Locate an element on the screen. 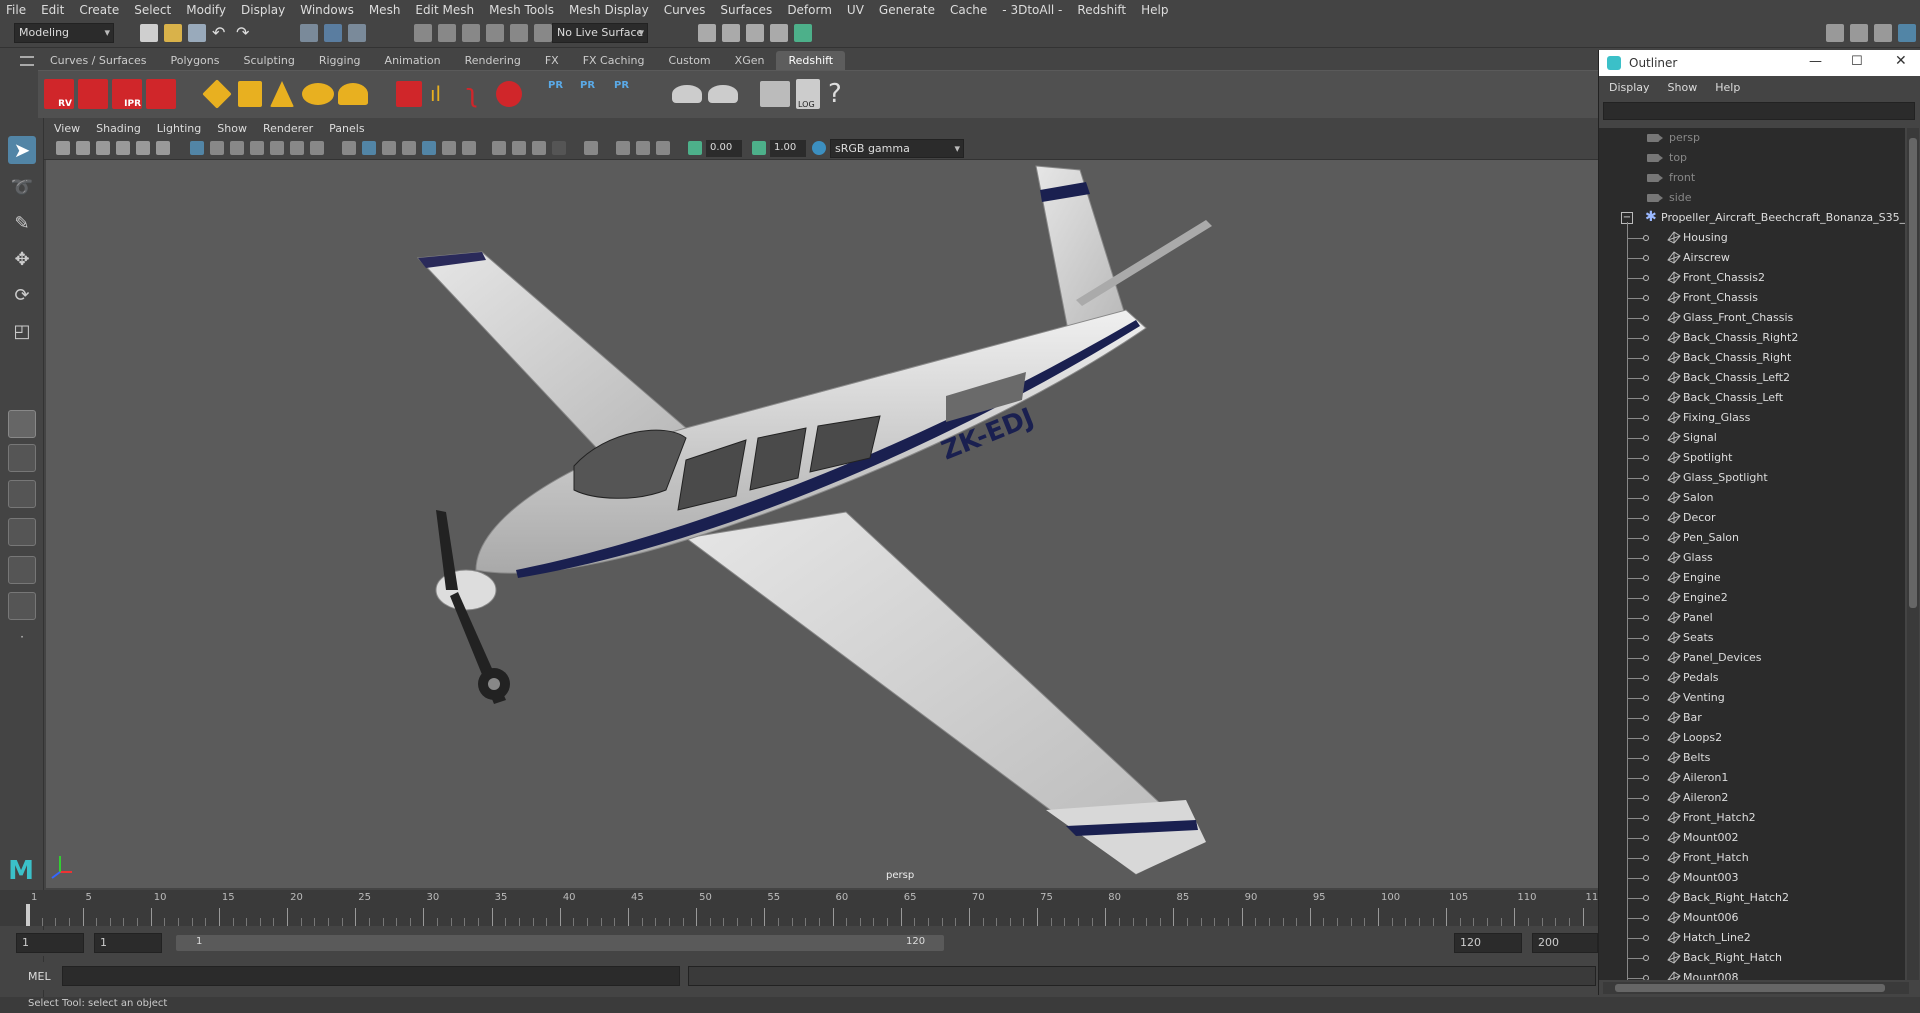 The width and height of the screenshot is (1920, 1013). outliner-item-mount003: Mount003 is located at coordinates (1752, 878).